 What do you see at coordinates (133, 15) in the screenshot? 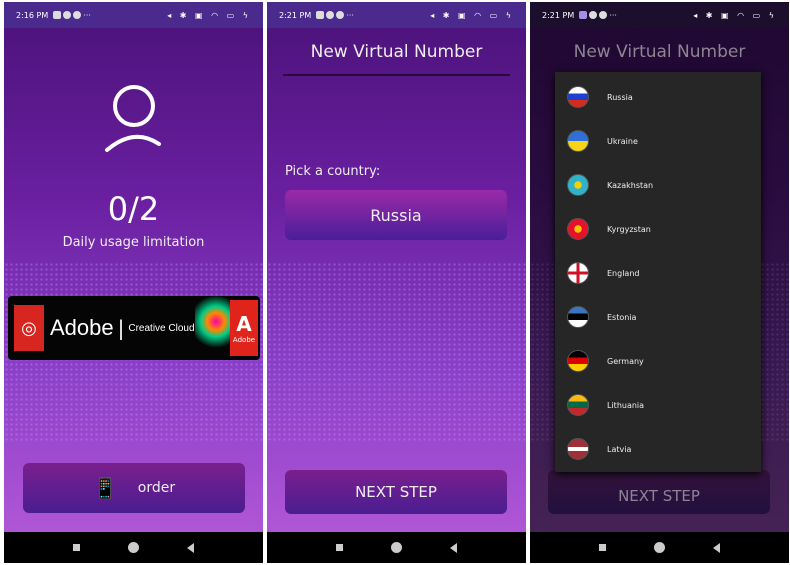
I see `status-bar: 2:16 PM ··· ◂ ✱ ▣ ◠ ▭ ϟ` at bounding box center [133, 15].